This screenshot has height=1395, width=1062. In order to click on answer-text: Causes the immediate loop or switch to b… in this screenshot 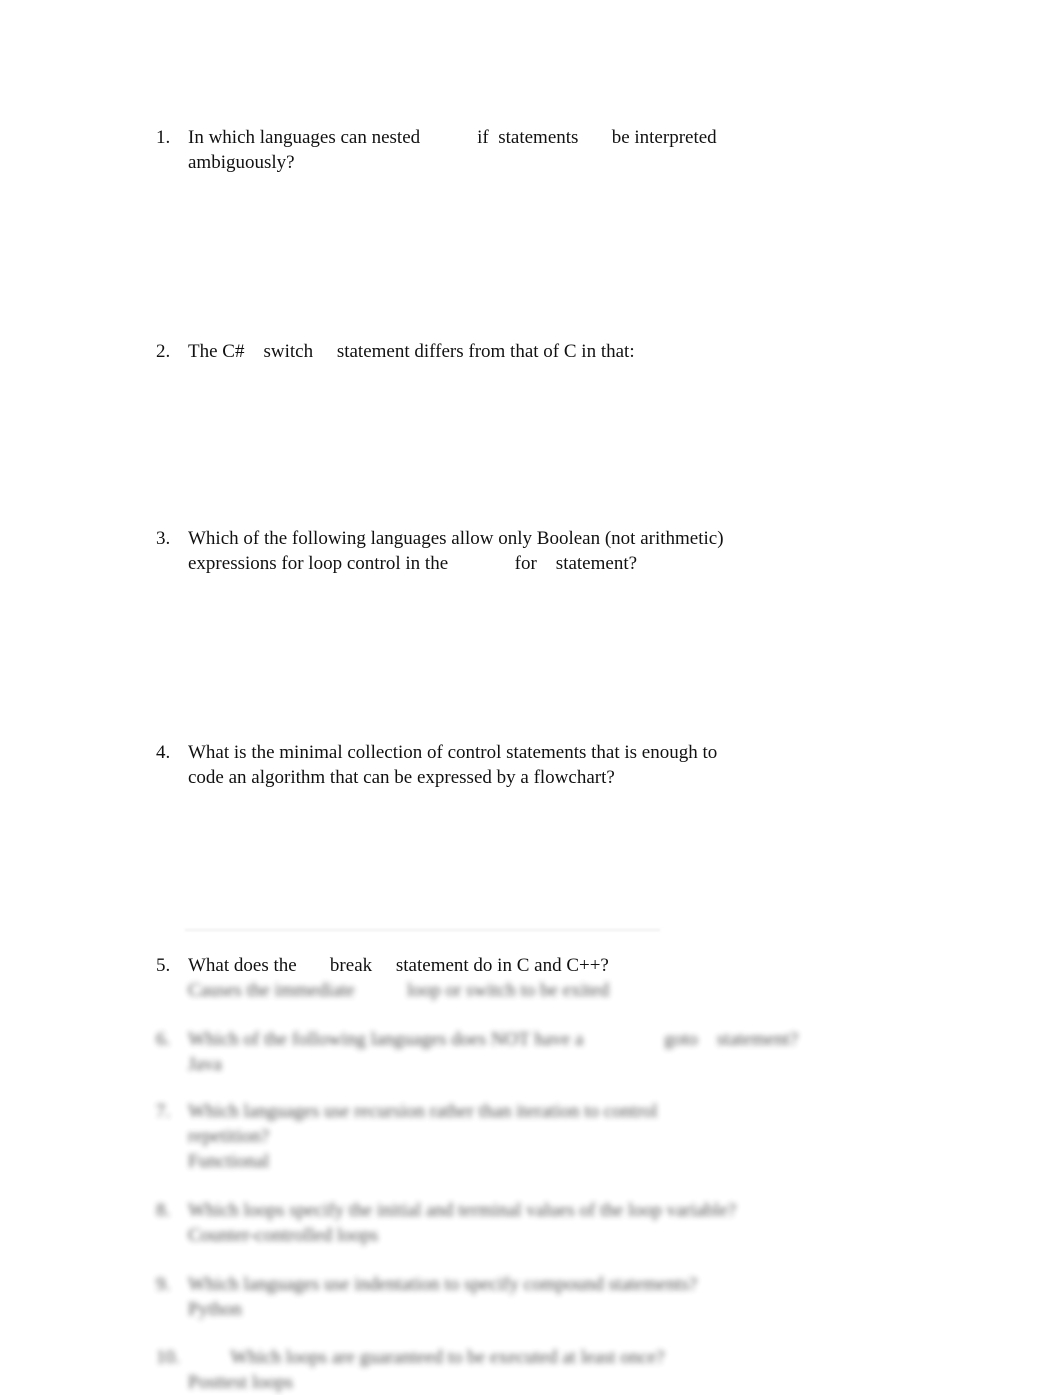, I will do `click(399, 990)`.